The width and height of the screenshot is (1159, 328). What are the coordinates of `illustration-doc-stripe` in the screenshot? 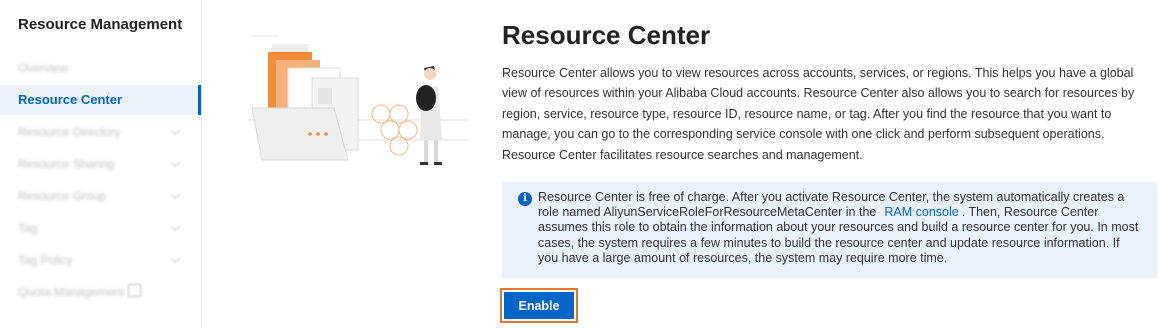 It's located at (325, 96).